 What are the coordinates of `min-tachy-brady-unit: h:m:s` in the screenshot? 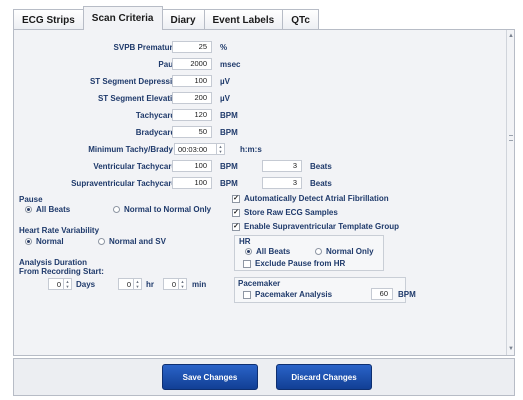 It's located at (251, 149).